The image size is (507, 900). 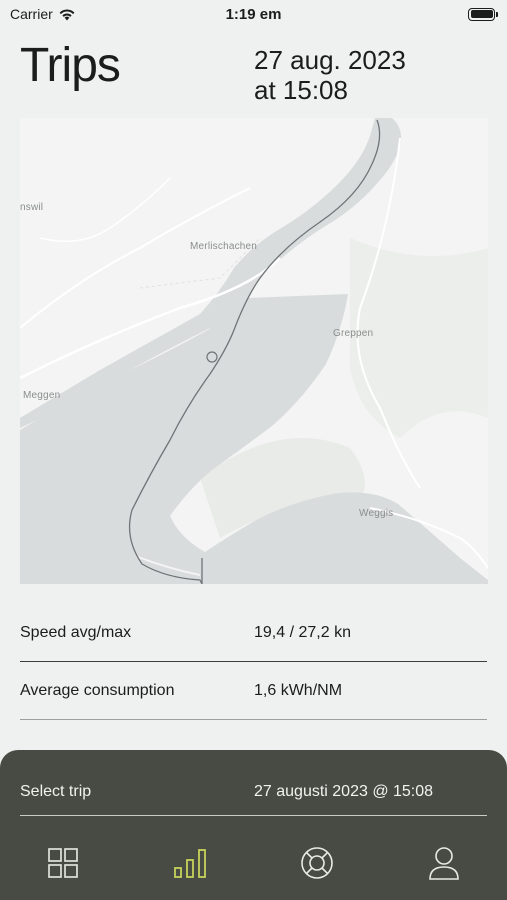 I want to click on stat-row-consumption: Average consumption 1,6 kWh/NM, so click(x=253, y=691).